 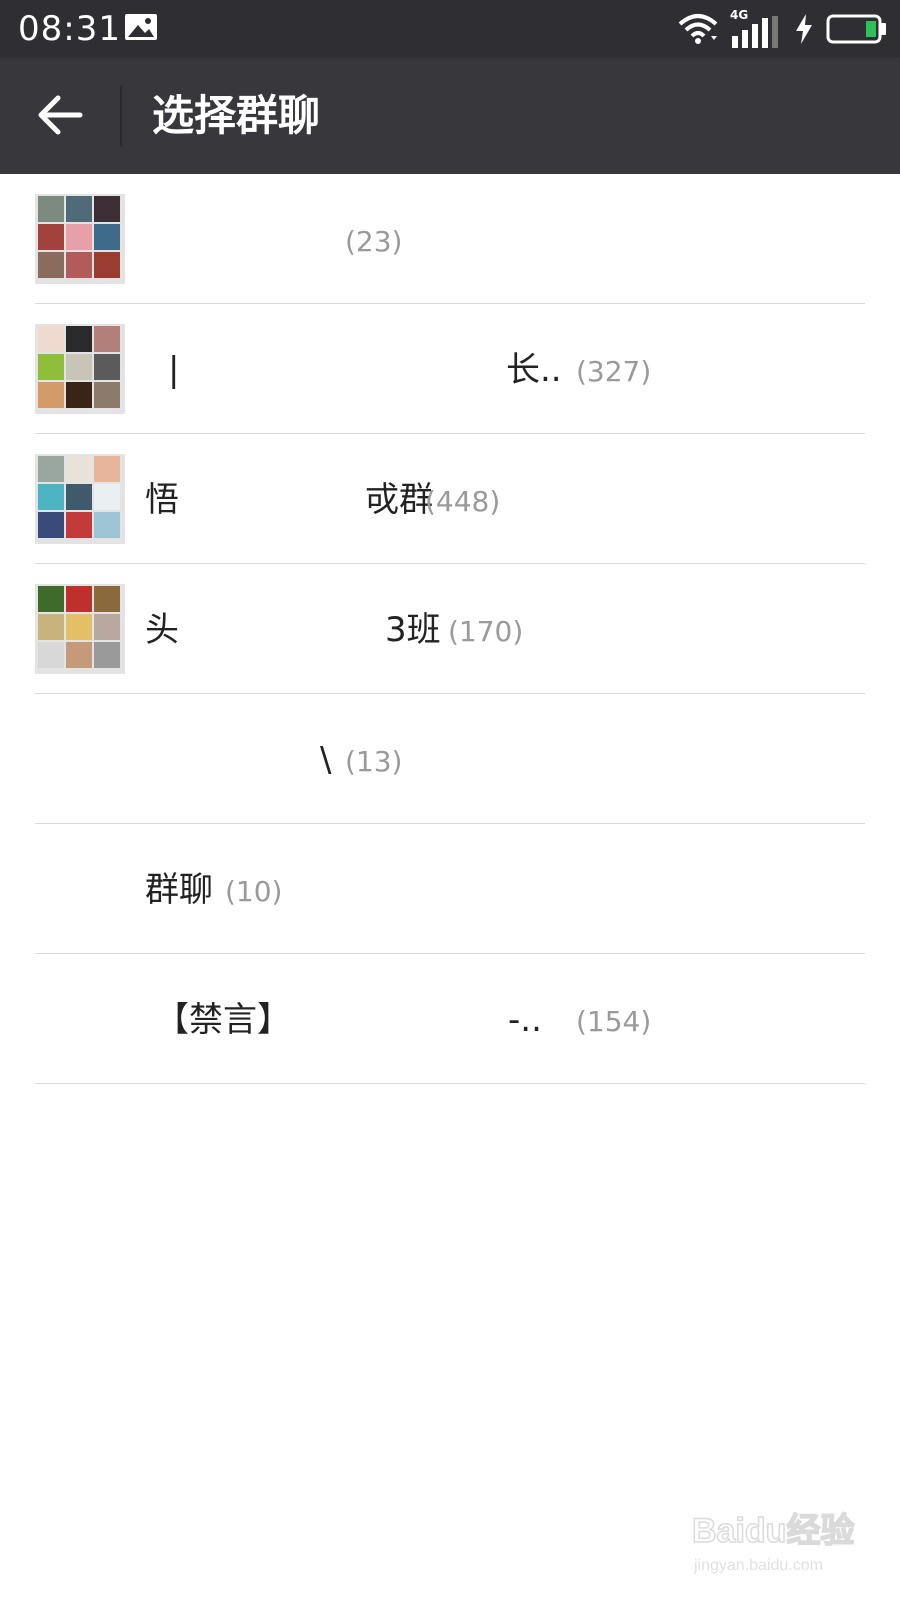 I want to click on group-row: 【禁言】 -.. (154), so click(x=450, y=1019).